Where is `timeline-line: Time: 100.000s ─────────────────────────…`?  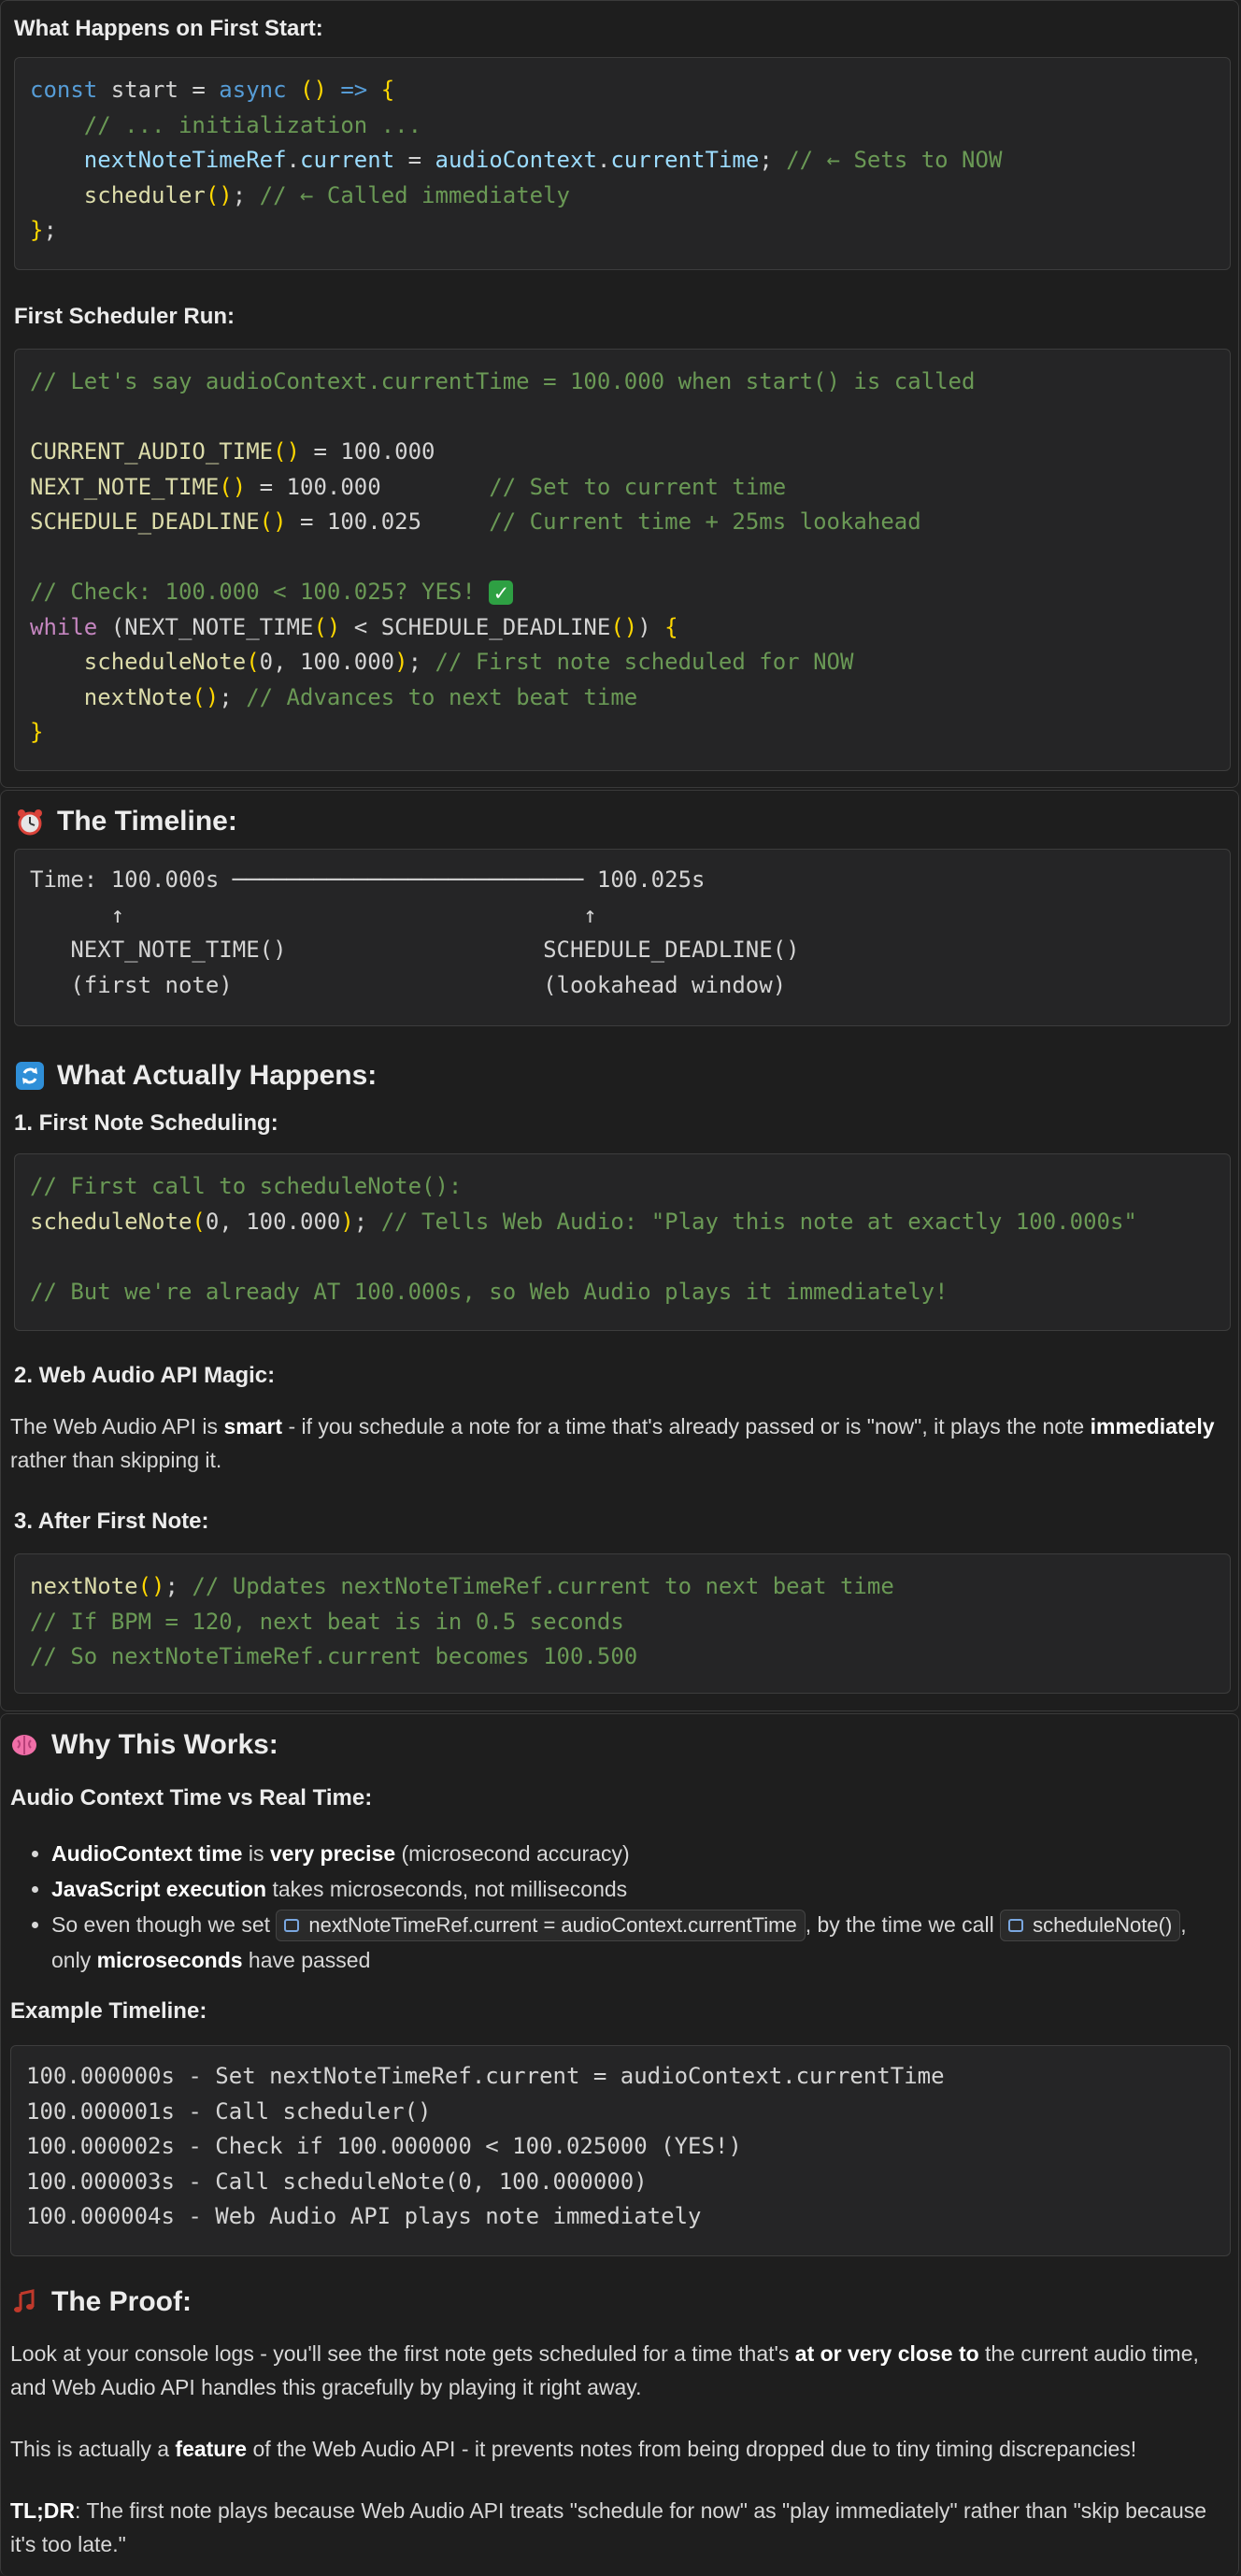
timeline-line: Time: 100.000s ─────────────────────────… is located at coordinates (368, 879).